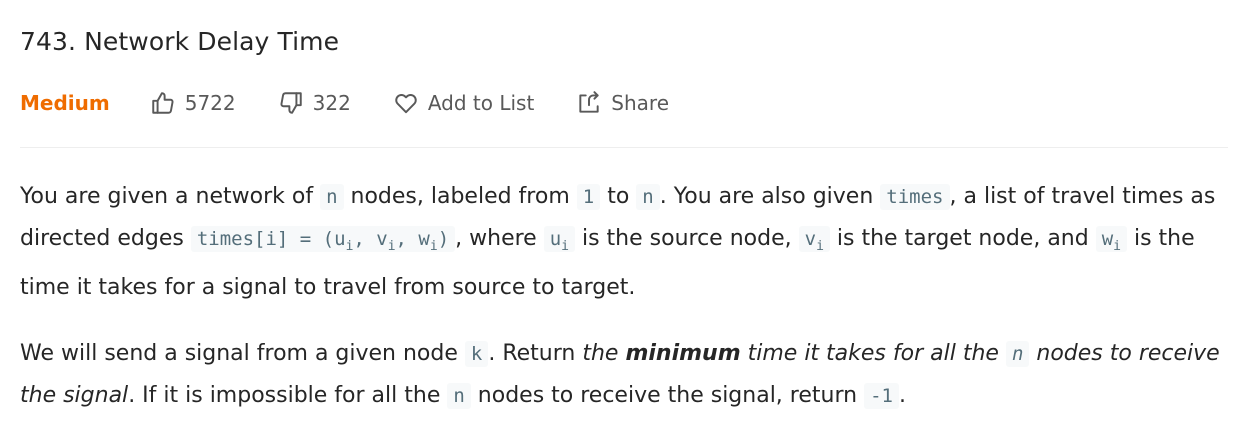 The height and width of the screenshot is (447, 1235). Describe the element at coordinates (881, 395) in the screenshot. I see `code-inline: -1` at that location.